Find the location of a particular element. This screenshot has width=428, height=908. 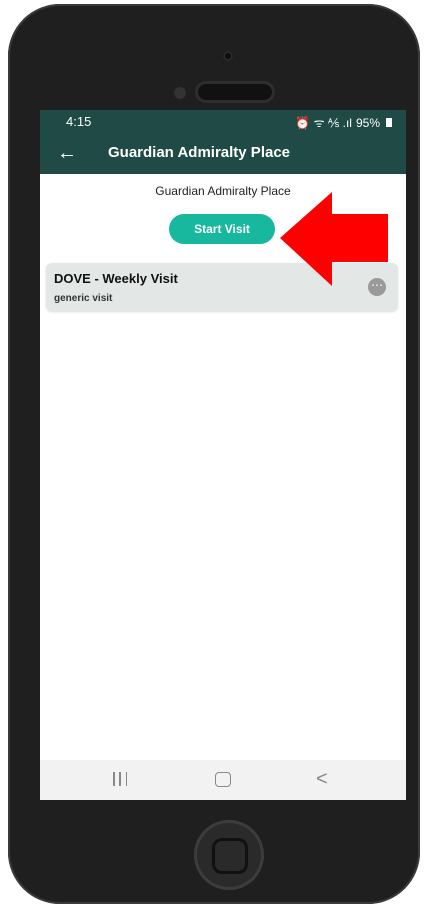

home-button-icon is located at coordinates (230, 856).